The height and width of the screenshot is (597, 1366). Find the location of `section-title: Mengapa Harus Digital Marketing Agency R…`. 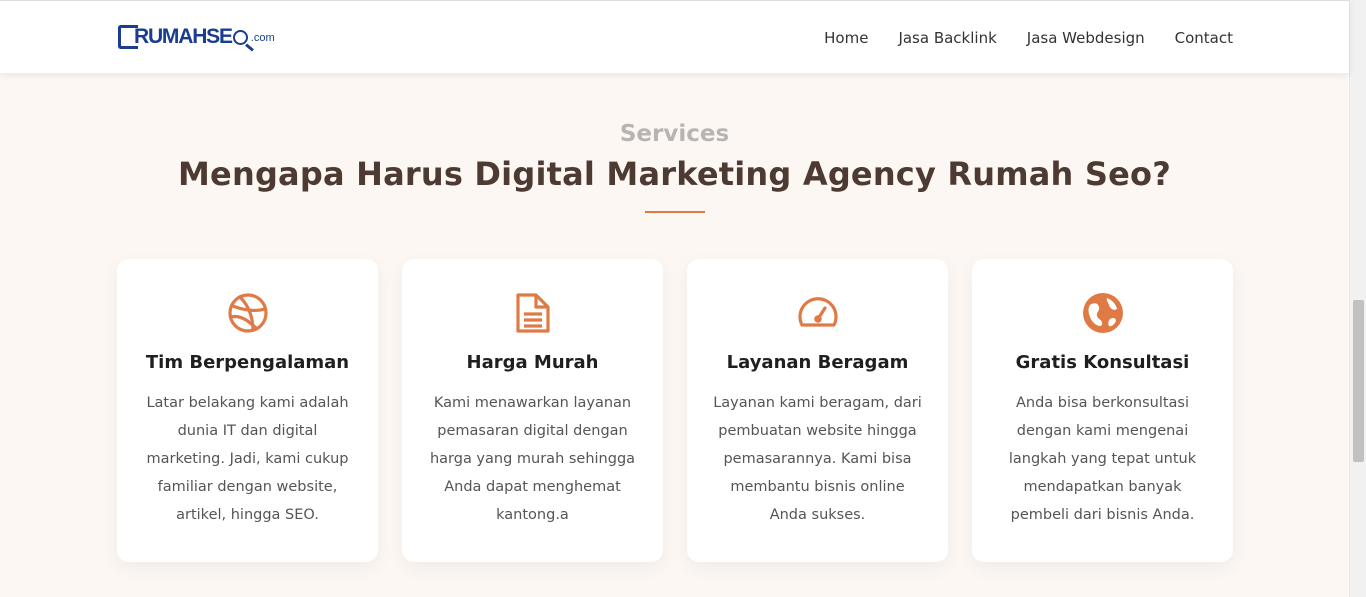

section-title: Mengapa Harus Digital Marketing Agency R… is located at coordinates (674, 174).